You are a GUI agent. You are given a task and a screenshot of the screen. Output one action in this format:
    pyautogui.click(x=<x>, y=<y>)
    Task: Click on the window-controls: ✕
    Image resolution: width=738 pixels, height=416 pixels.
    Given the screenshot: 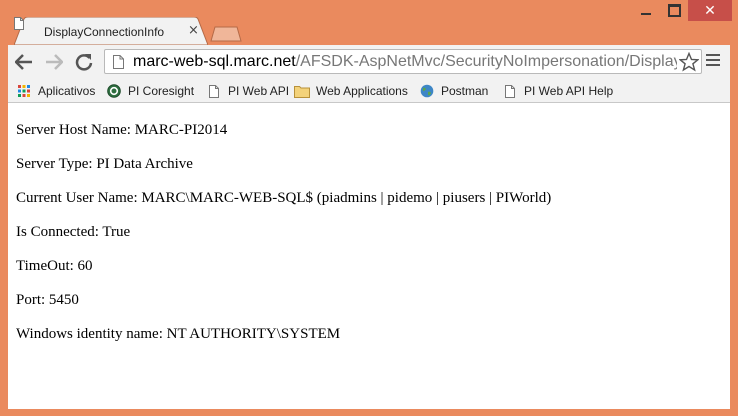 What is the action you would take?
    pyautogui.click(x=682, y=11)
    